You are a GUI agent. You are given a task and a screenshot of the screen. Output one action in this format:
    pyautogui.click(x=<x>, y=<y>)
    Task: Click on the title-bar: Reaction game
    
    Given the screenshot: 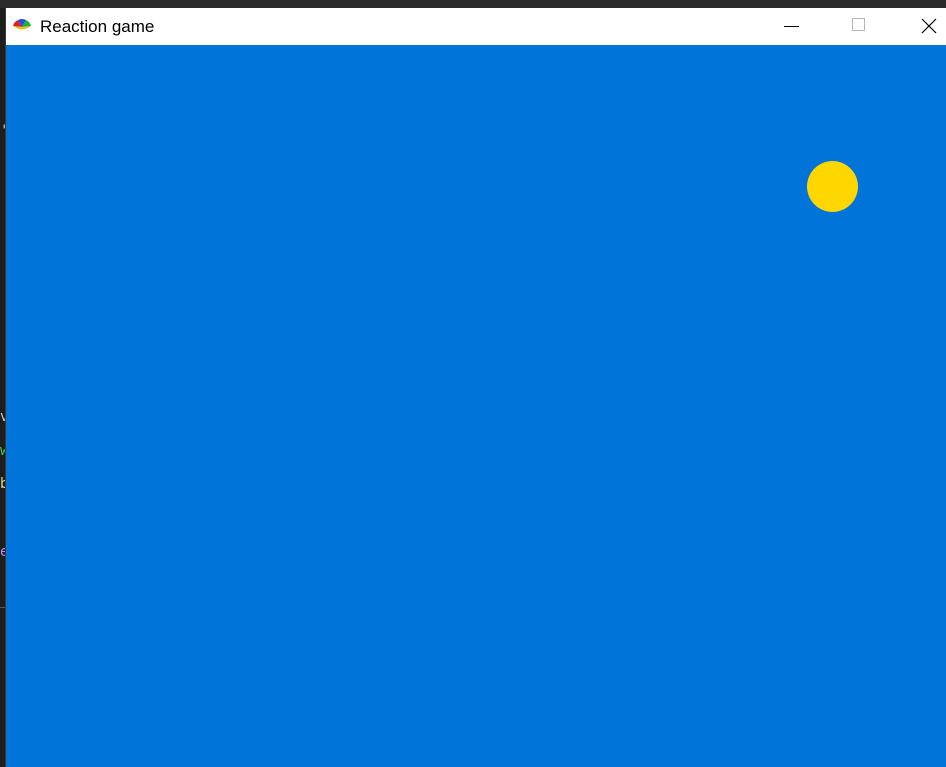 What is the action you would take?
    pyautogui.click(x=476, y=26)
    